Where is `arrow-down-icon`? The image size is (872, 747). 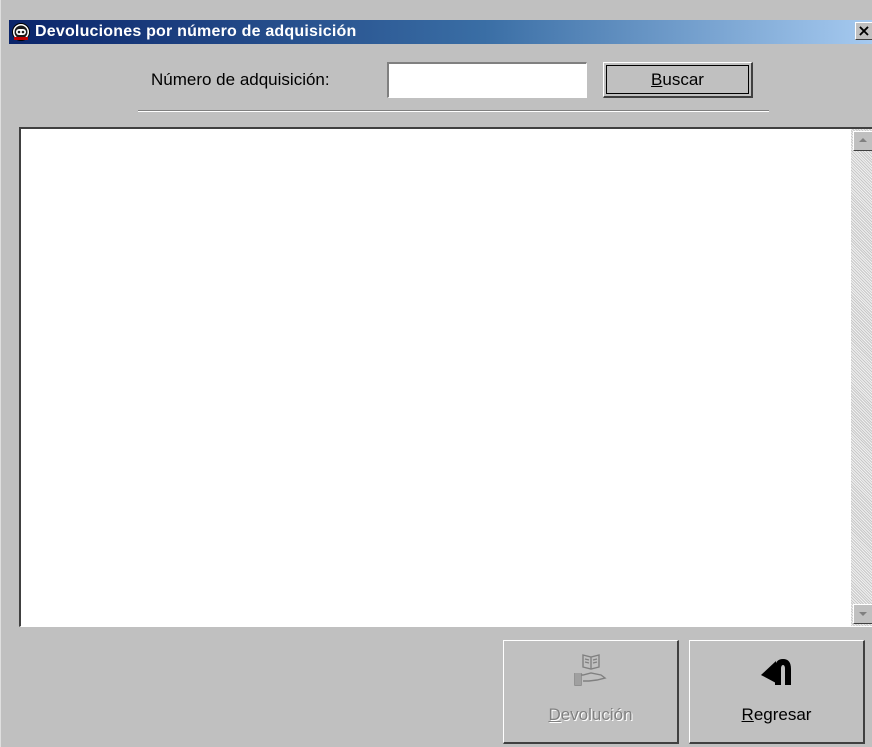 arrow-down-icon is located at coordinates (863, 614).